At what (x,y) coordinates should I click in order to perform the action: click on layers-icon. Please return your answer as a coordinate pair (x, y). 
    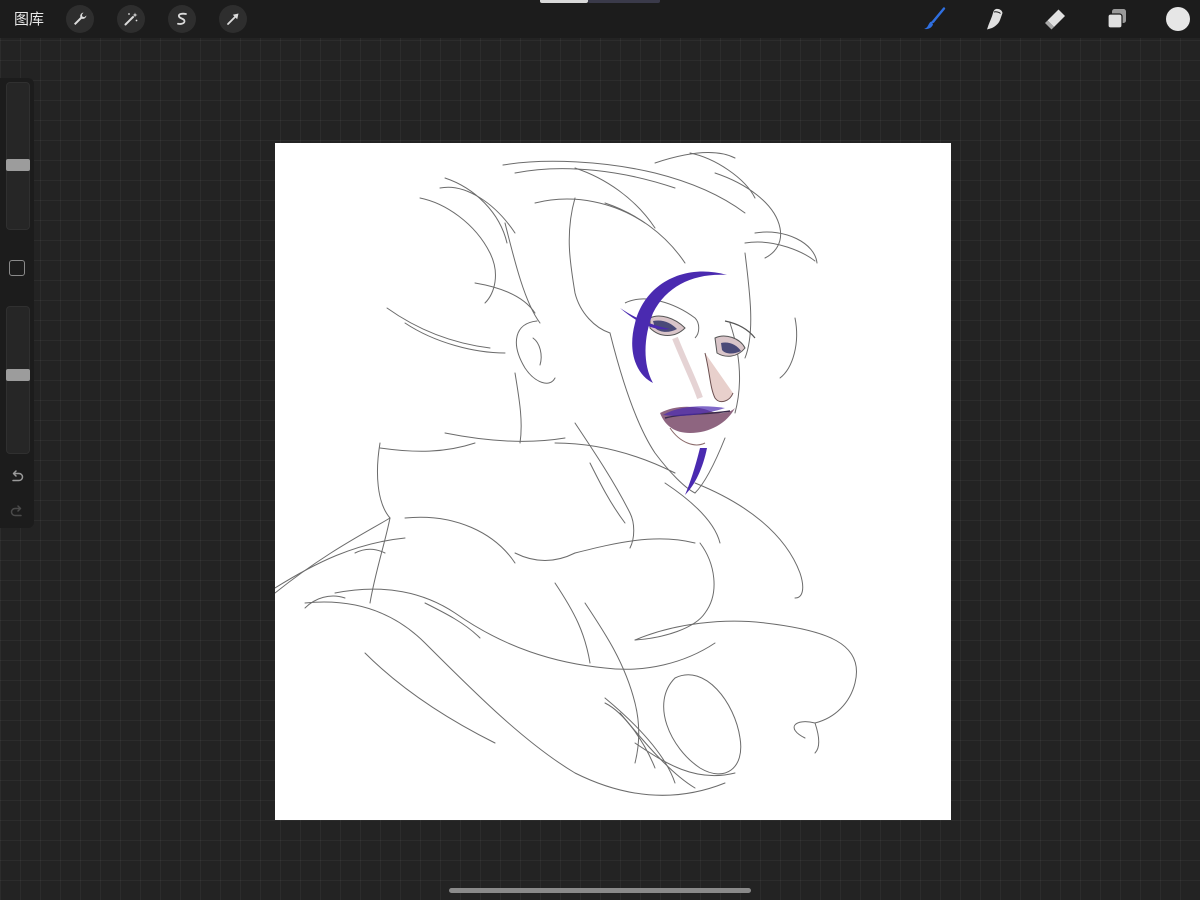
    Looking at the image, I should click on (1116, 19).